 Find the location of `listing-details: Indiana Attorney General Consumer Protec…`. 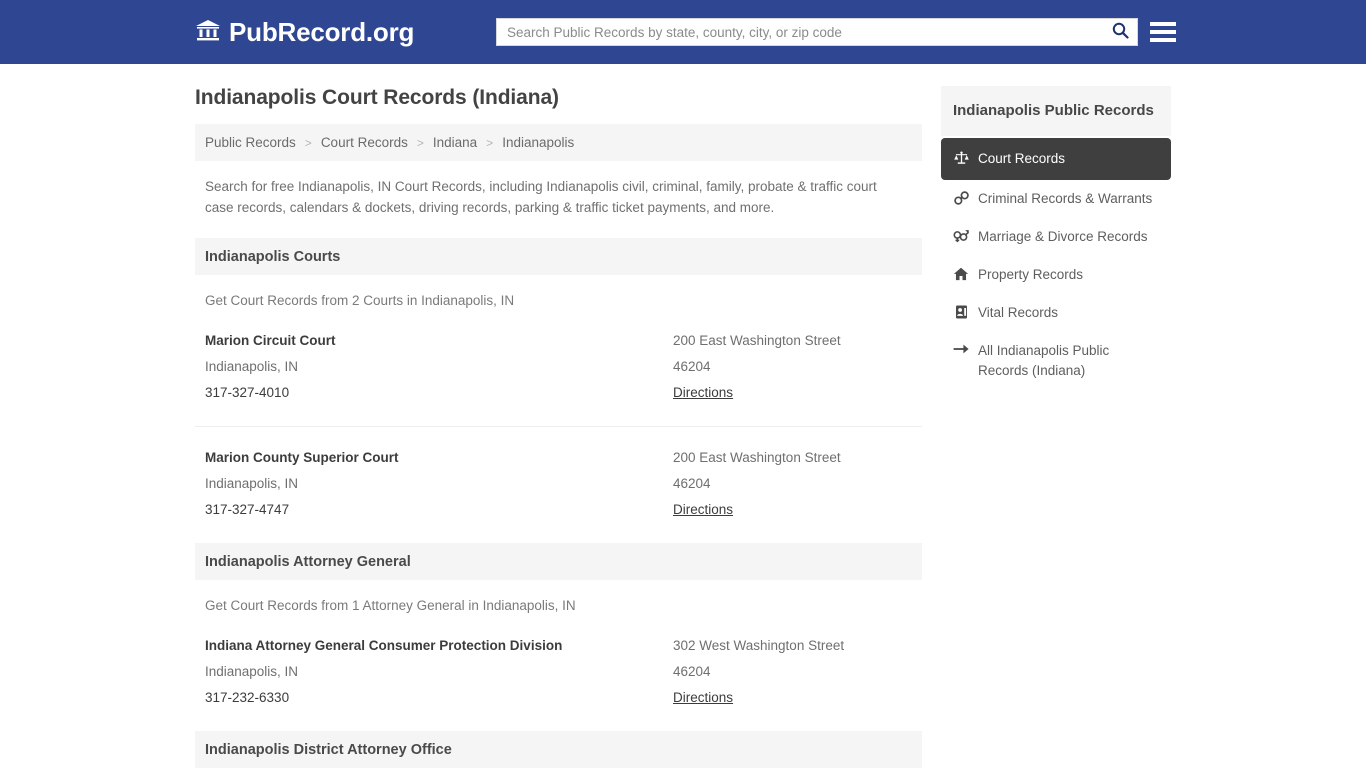

listing-details: Indiana Attorney General Consumer Protec… is located at coordinates (439, 672).